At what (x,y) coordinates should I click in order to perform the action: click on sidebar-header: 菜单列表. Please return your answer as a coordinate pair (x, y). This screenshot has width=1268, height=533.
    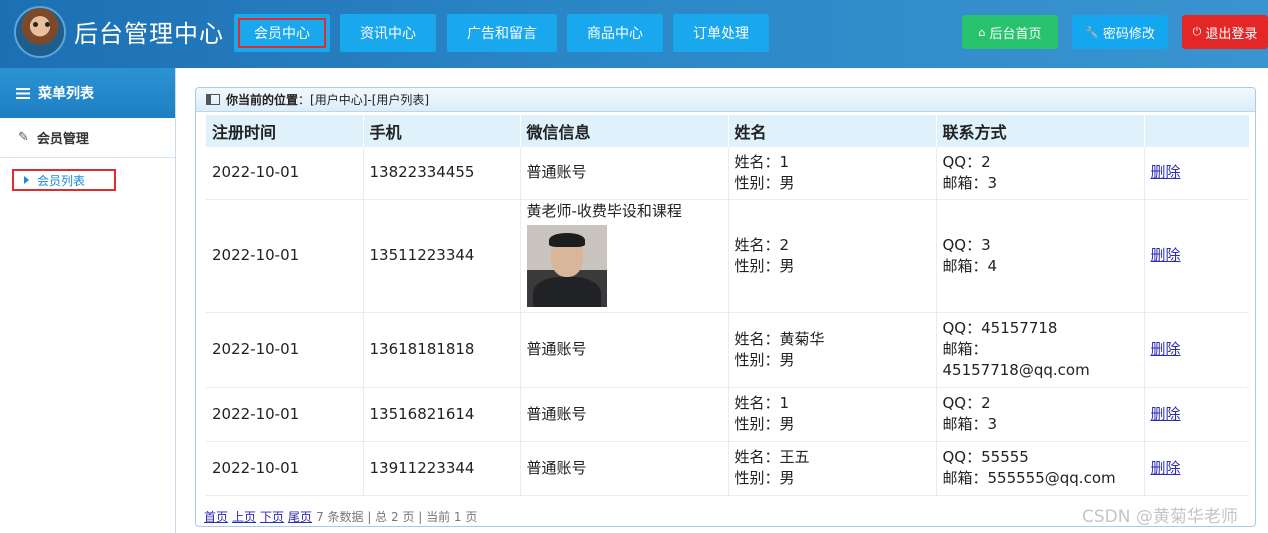
    Looking at the image, I should click on (87, 93).